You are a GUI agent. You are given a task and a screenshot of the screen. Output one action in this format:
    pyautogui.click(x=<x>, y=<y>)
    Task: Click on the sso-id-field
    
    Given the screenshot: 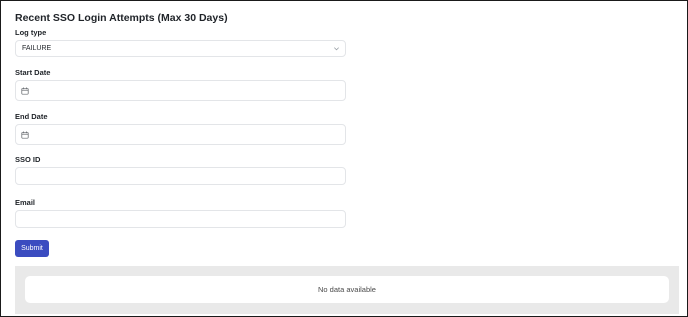 What is the action you would take?
    pyautogui.click(x=180, y=177)
    